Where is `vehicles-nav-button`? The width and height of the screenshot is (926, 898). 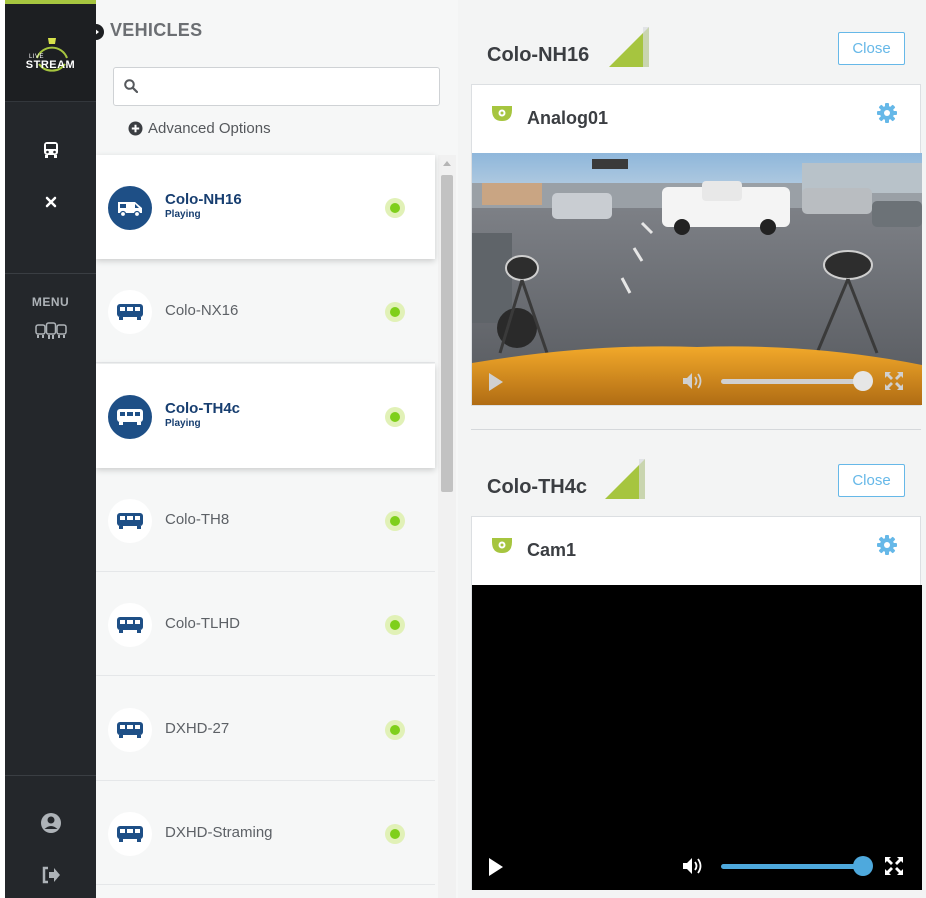
vehicles-nav-button is located at coordinates (50, 150).